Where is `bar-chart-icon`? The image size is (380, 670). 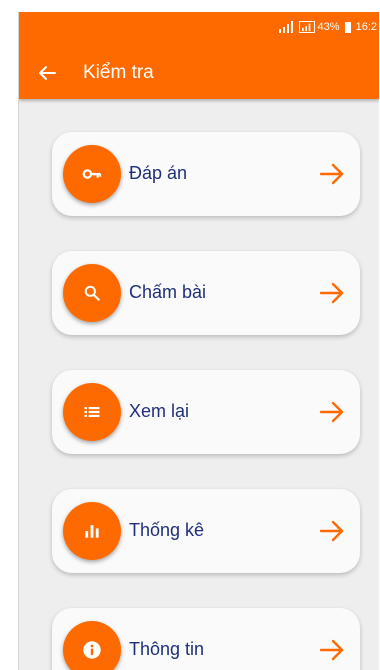
bar-chart-icon is located at coordinates (92, 531).